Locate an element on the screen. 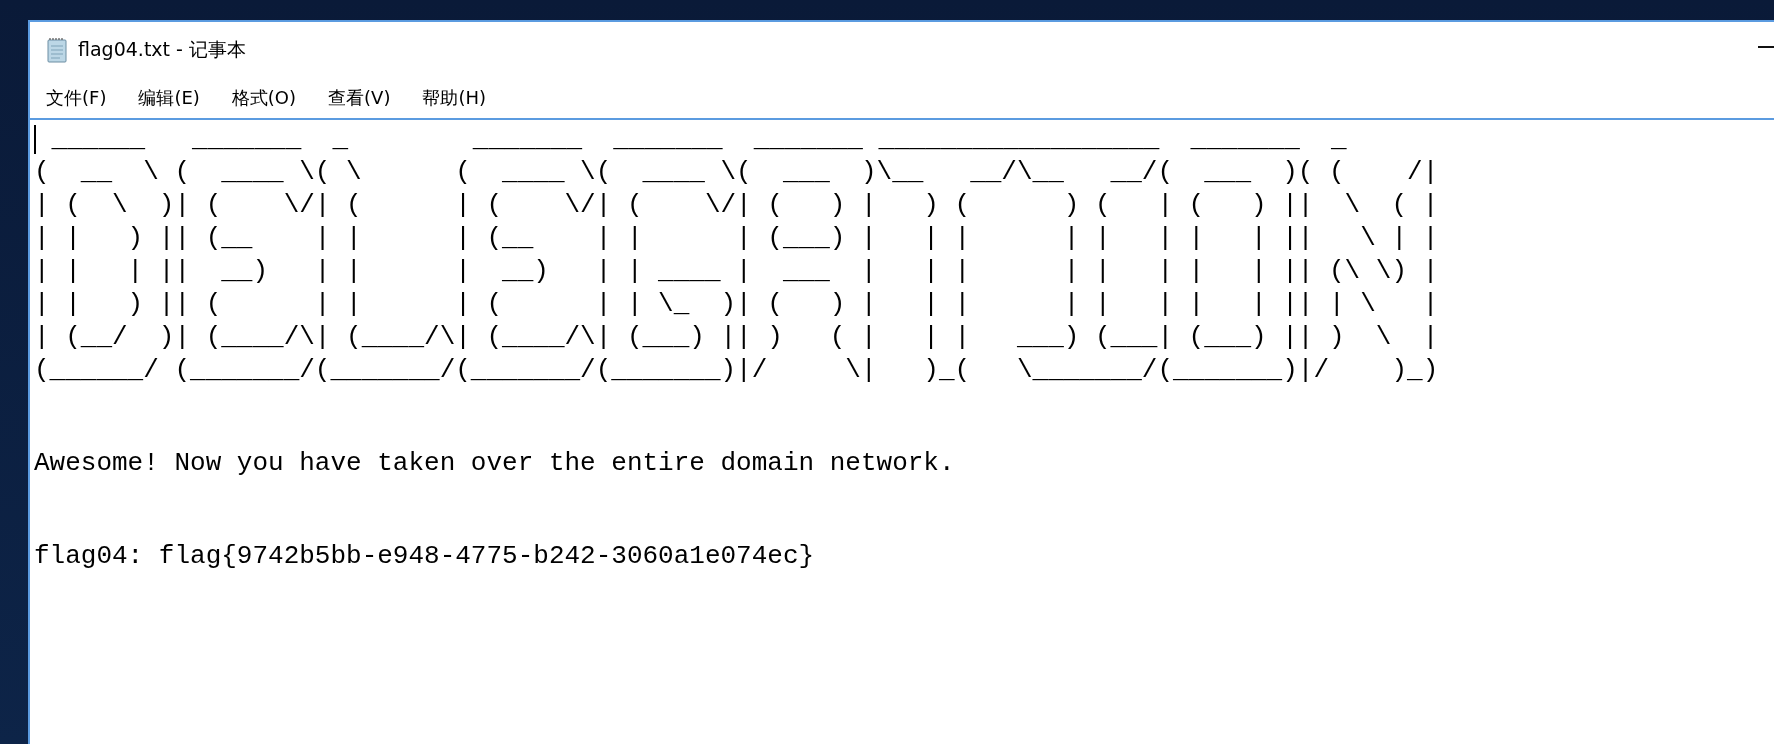  notepad-icon is located at coordinates (57, 50).